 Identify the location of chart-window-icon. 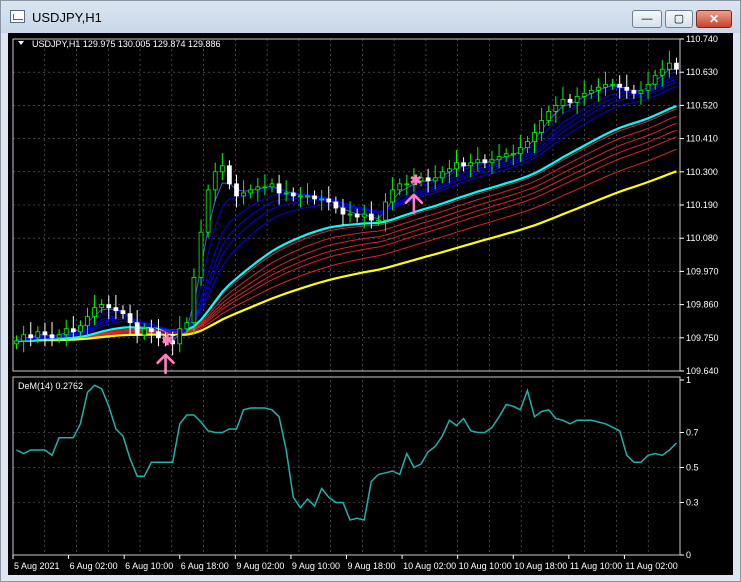
(17, 16).